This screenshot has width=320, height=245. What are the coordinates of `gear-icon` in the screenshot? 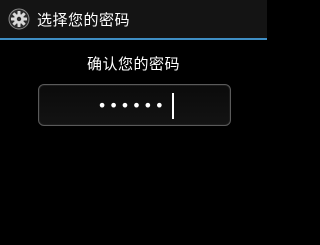 It's located at (19, 19).